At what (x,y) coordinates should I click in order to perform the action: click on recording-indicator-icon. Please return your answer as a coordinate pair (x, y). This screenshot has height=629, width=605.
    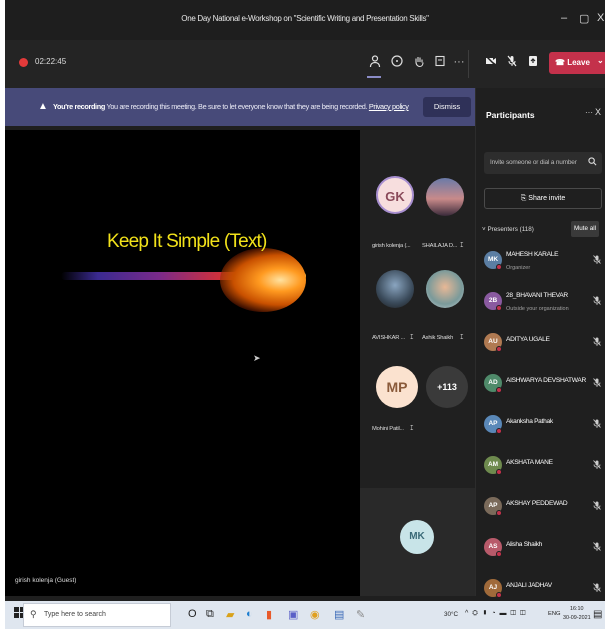
    Looking at the image, I should click on (23, 62).